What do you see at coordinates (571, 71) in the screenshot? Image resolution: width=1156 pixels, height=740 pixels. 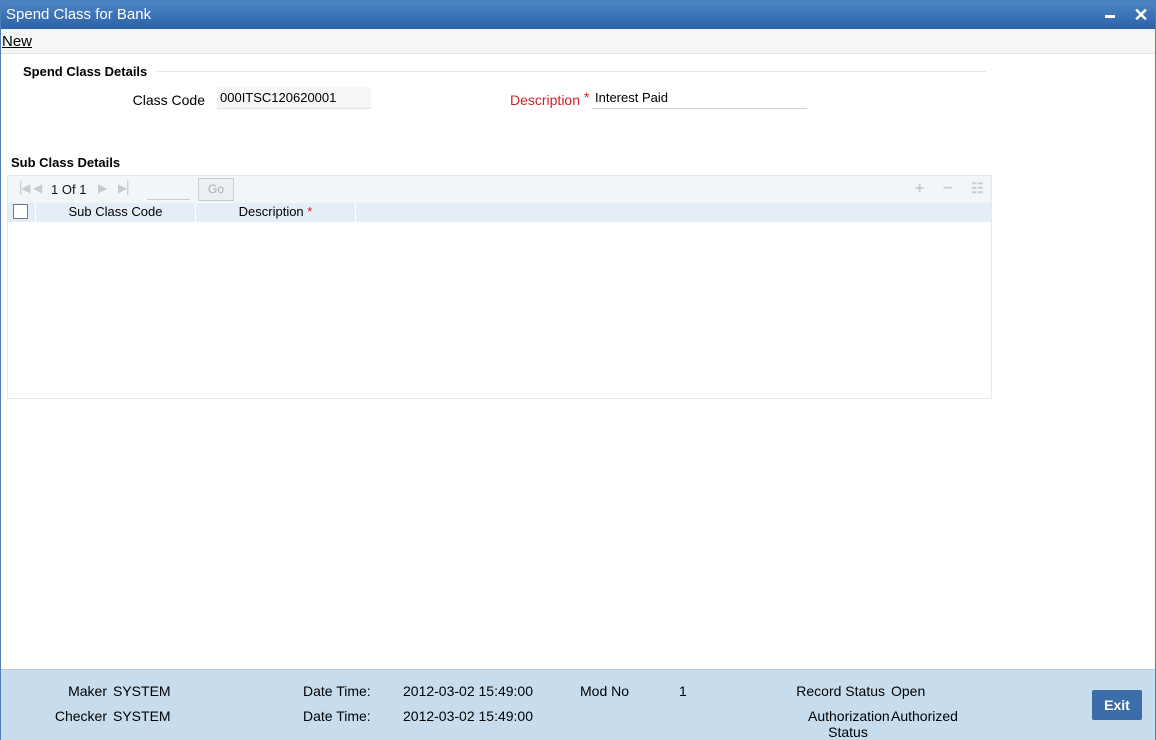 I see `section-divider` at bounding box center [571, 71].